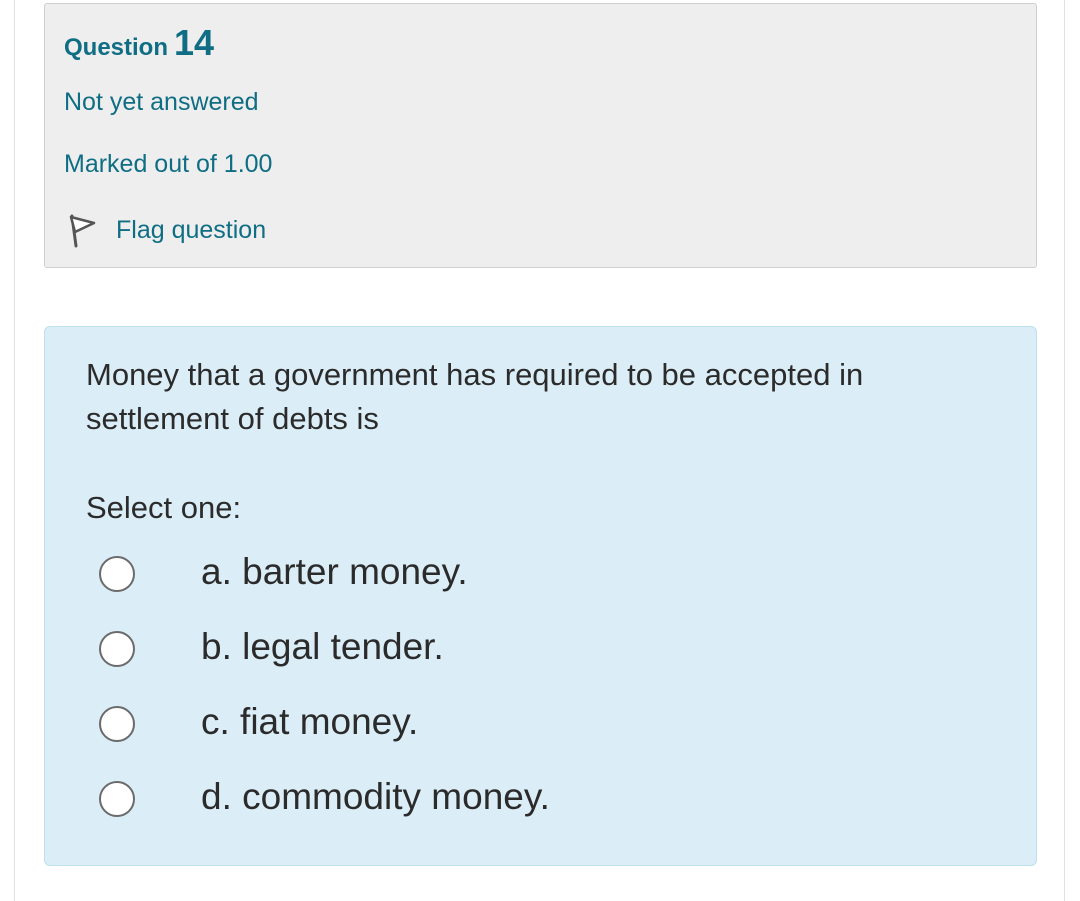  I want to click on radio-button-b, so click(117, 649).